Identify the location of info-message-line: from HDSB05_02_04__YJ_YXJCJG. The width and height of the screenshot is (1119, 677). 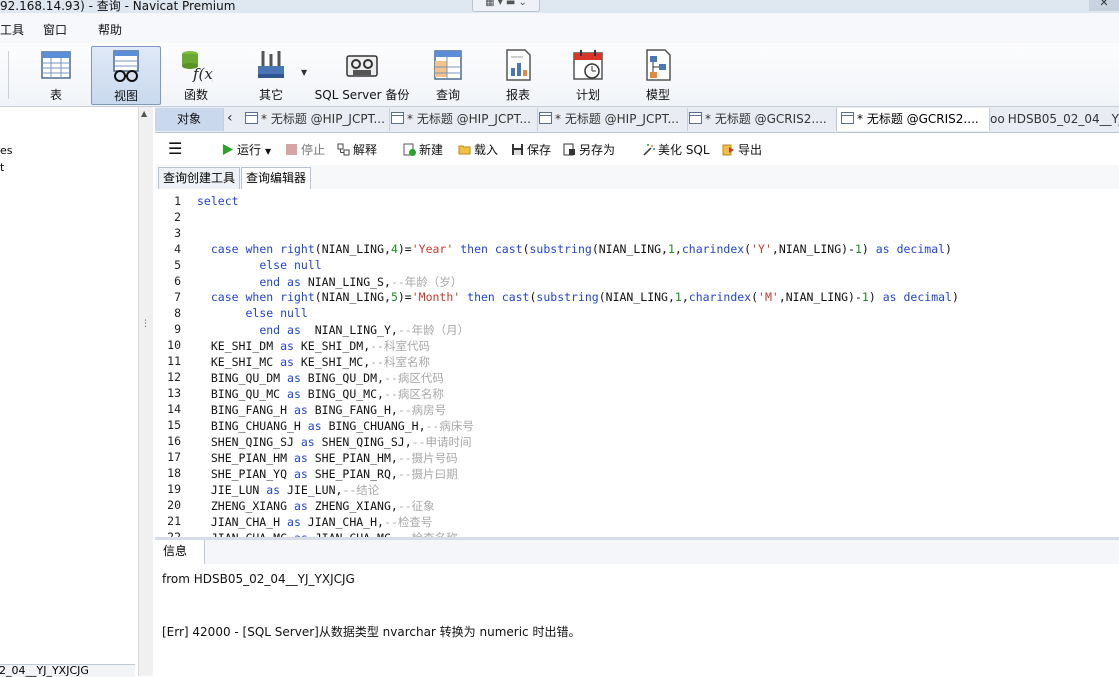
(258, 579).